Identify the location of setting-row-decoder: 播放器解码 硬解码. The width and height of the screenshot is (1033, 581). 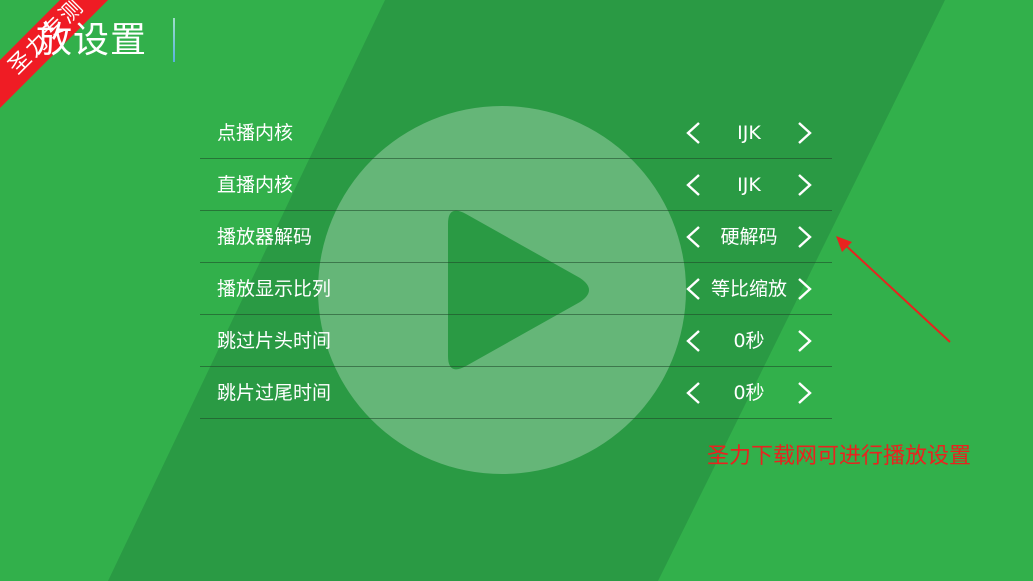
(516, 237).